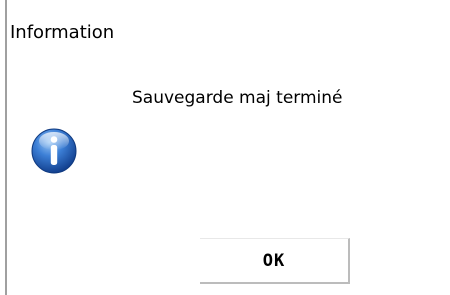 The height and width of the screenshot is (295, 450). Describe the element at coordinates (6, 147) in the screenshot. I see `window-left-border` at that location.